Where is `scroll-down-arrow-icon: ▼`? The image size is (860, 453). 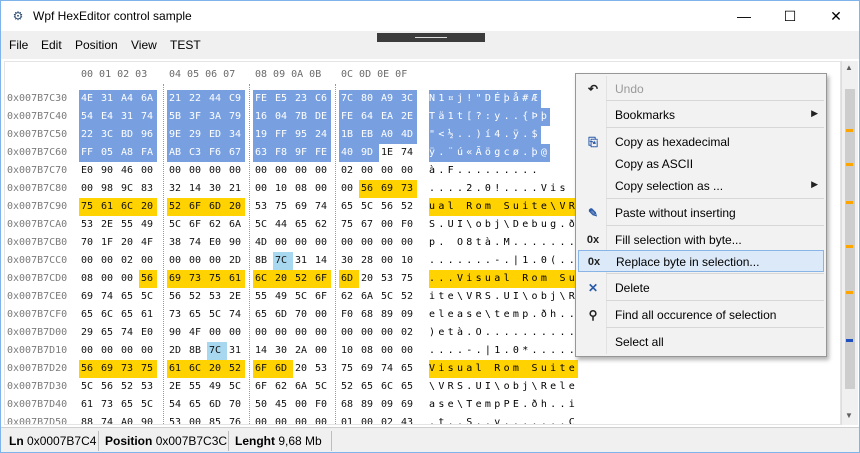
scroll-down-arrow-icon: ▼ is located at coordinates (849, 415).